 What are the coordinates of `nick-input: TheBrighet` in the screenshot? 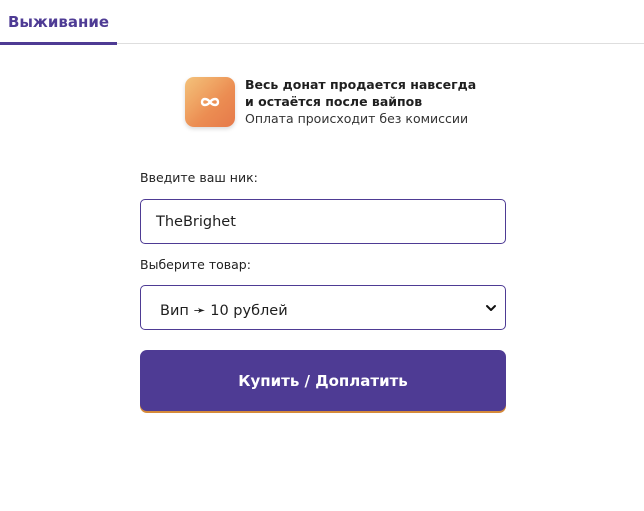 It's located at (323, 221).